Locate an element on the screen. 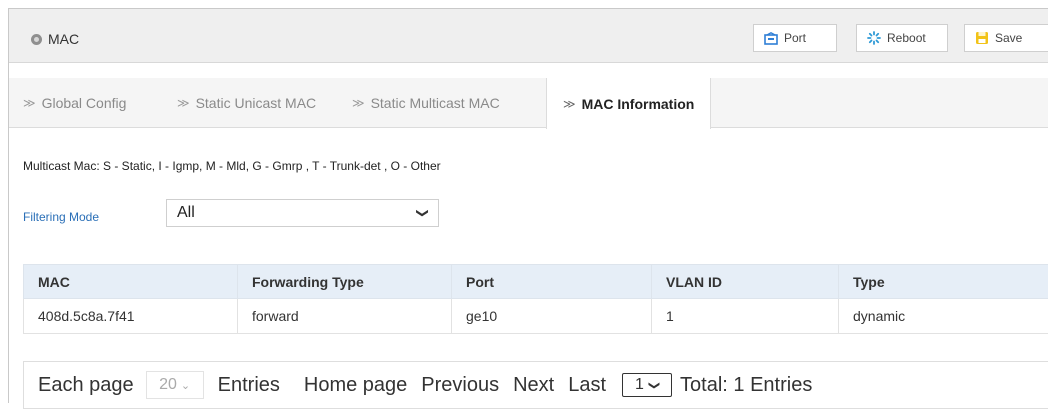  panel-header: MAC Port is located at coordinates (528, 36).